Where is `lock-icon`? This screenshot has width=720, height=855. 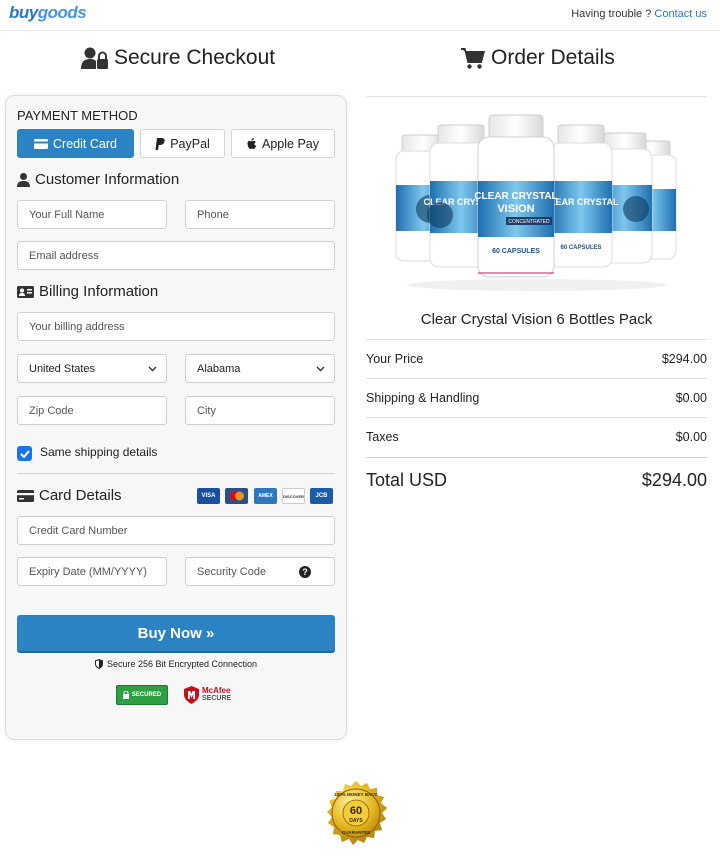
lock-icon is located at coordinates (125, 695).